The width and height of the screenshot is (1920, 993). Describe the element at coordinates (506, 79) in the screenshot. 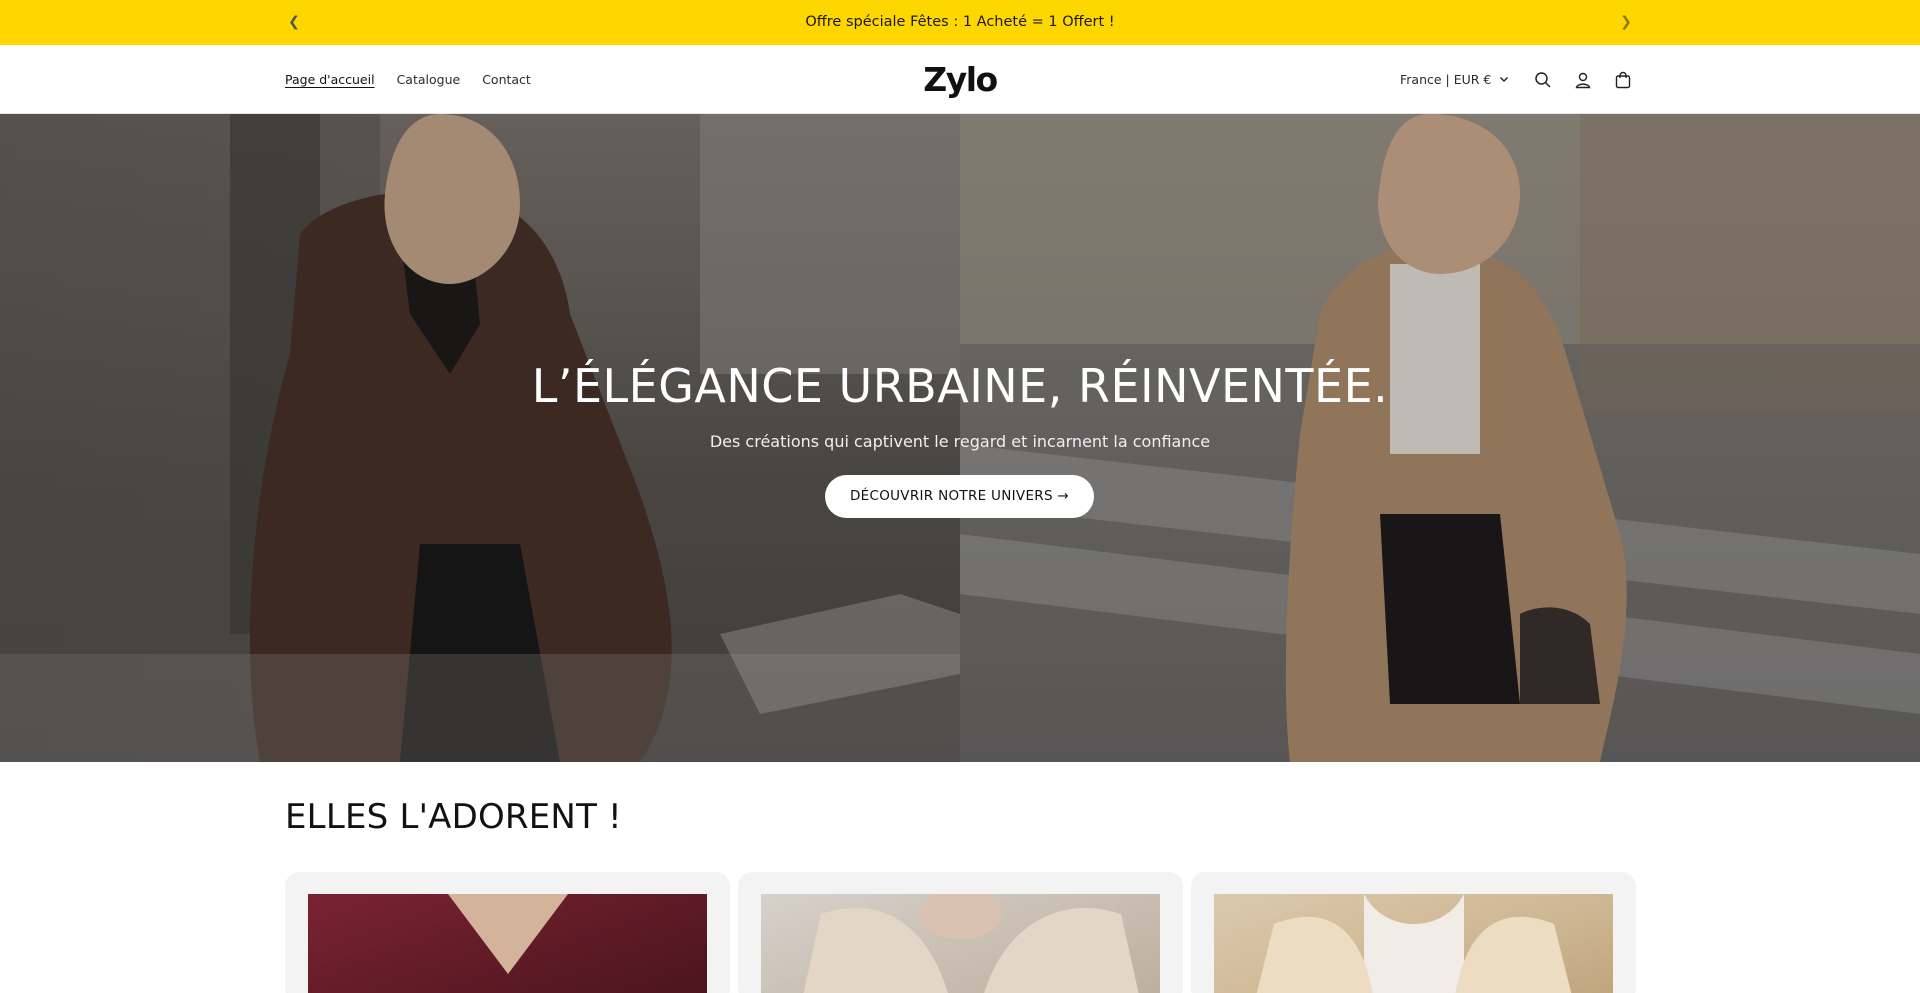

I see `nav-contact: Contact` at that location.